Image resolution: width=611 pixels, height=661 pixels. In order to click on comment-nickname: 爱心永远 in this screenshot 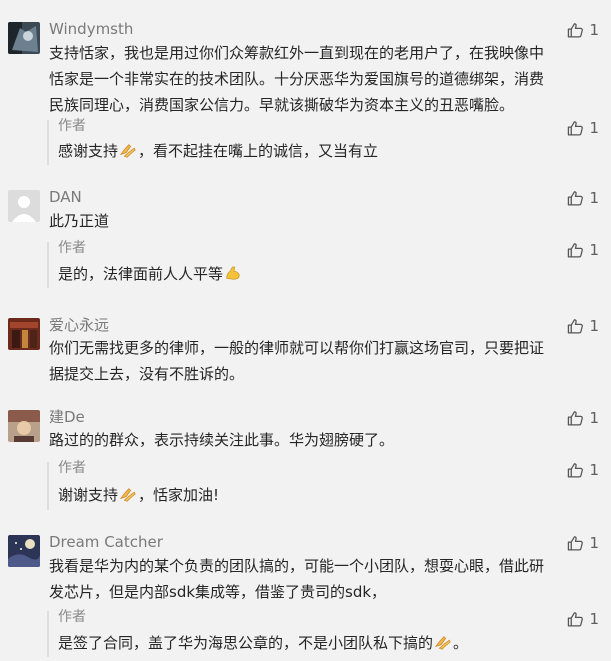, I will do `click(79, 325)`.